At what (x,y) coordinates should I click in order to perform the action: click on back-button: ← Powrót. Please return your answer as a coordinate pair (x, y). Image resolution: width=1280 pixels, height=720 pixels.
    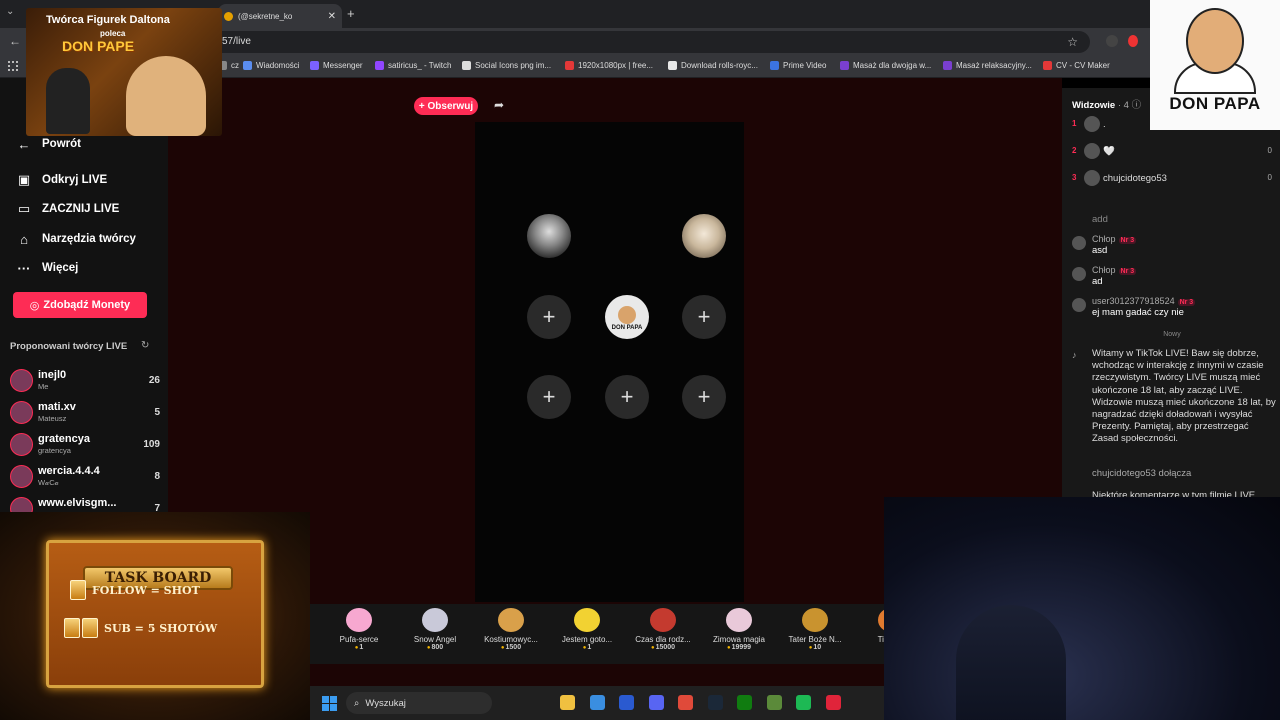
    Looking at the image, I should click on (48, 144).